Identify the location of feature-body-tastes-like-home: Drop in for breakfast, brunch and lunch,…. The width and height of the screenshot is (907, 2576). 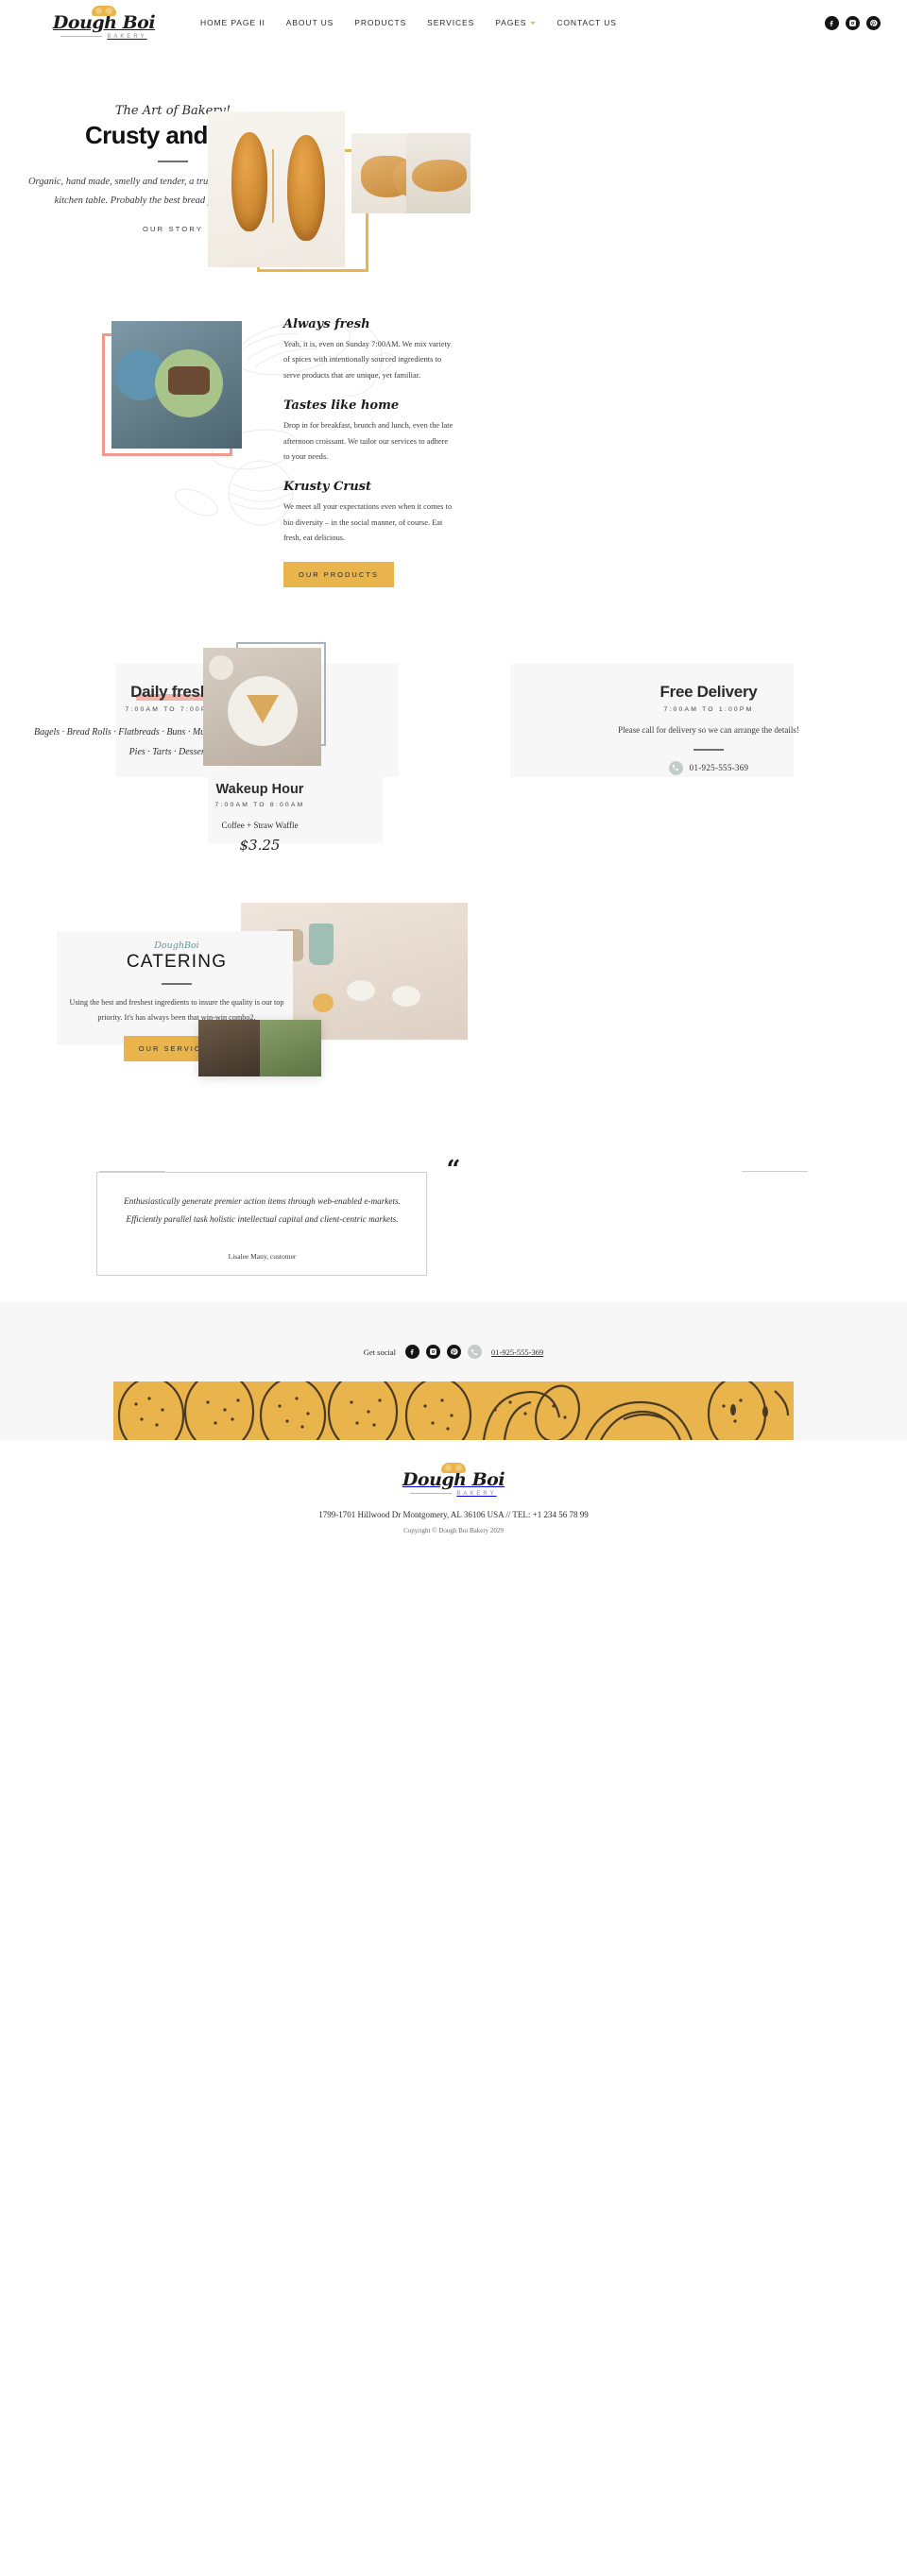
(369, 441).